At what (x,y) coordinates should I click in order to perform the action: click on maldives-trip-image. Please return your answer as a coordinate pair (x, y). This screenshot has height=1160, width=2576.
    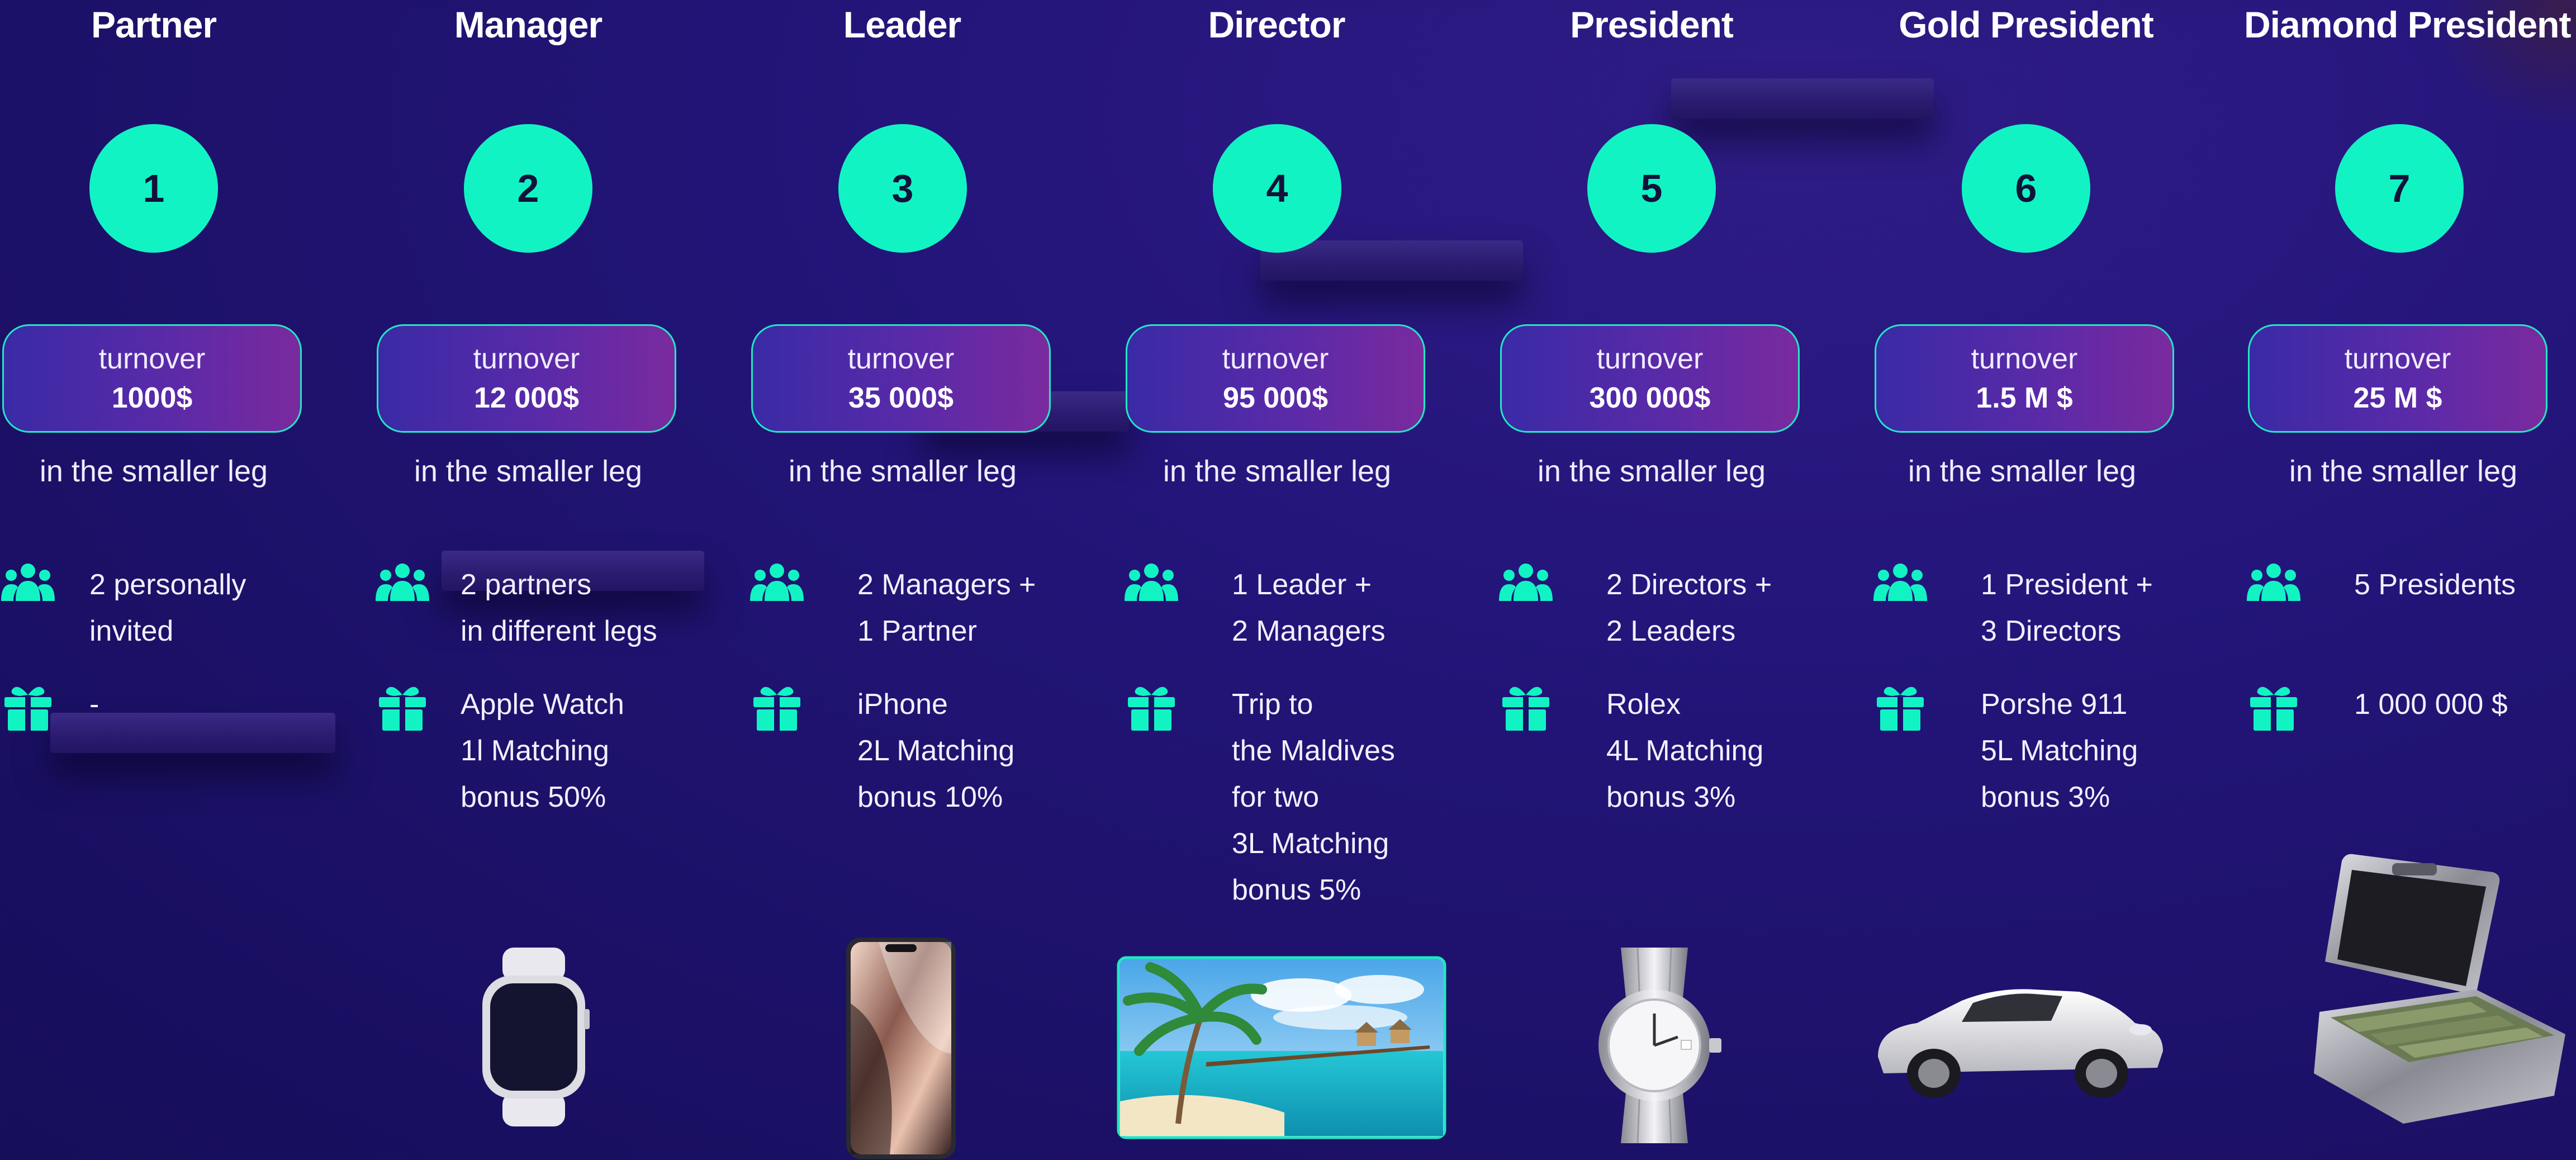
    Looking at the image, I should click on (1281, 1047).